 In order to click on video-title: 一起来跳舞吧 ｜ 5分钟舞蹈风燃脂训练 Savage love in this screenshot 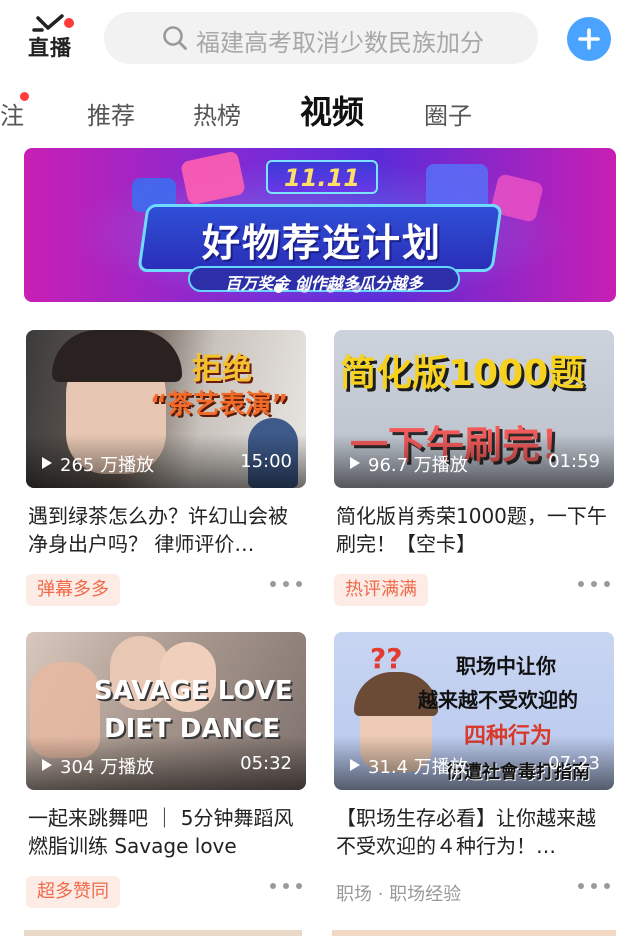, I will do `click(167, 832)`.